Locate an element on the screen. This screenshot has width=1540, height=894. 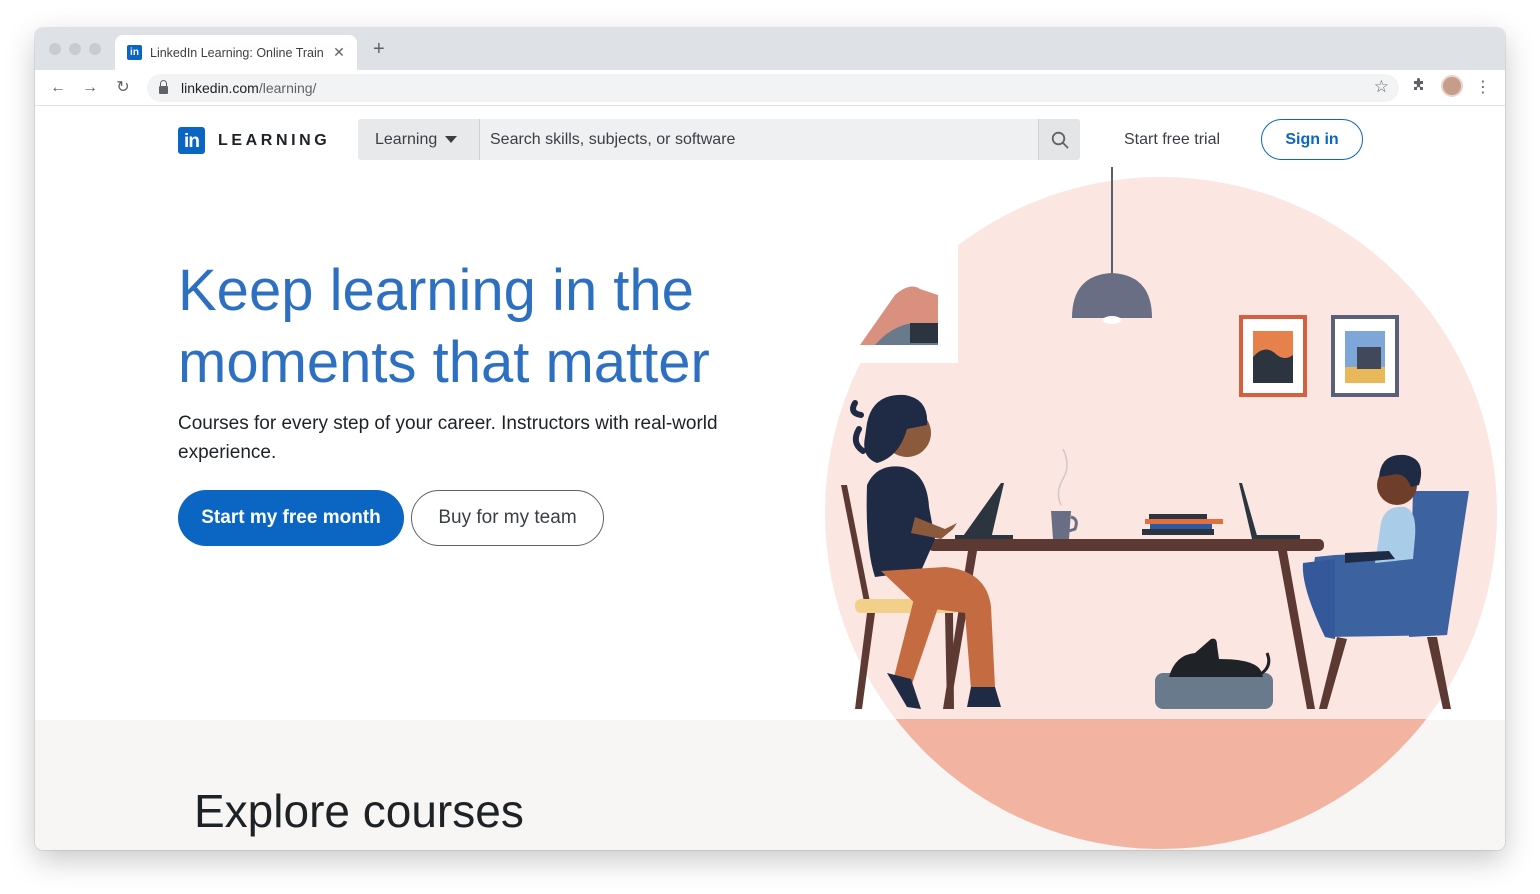
browser-toolbar: ← → ↻ linkedin.com/learning/ ☆ ⋮ is located at coordinates (770, 88).